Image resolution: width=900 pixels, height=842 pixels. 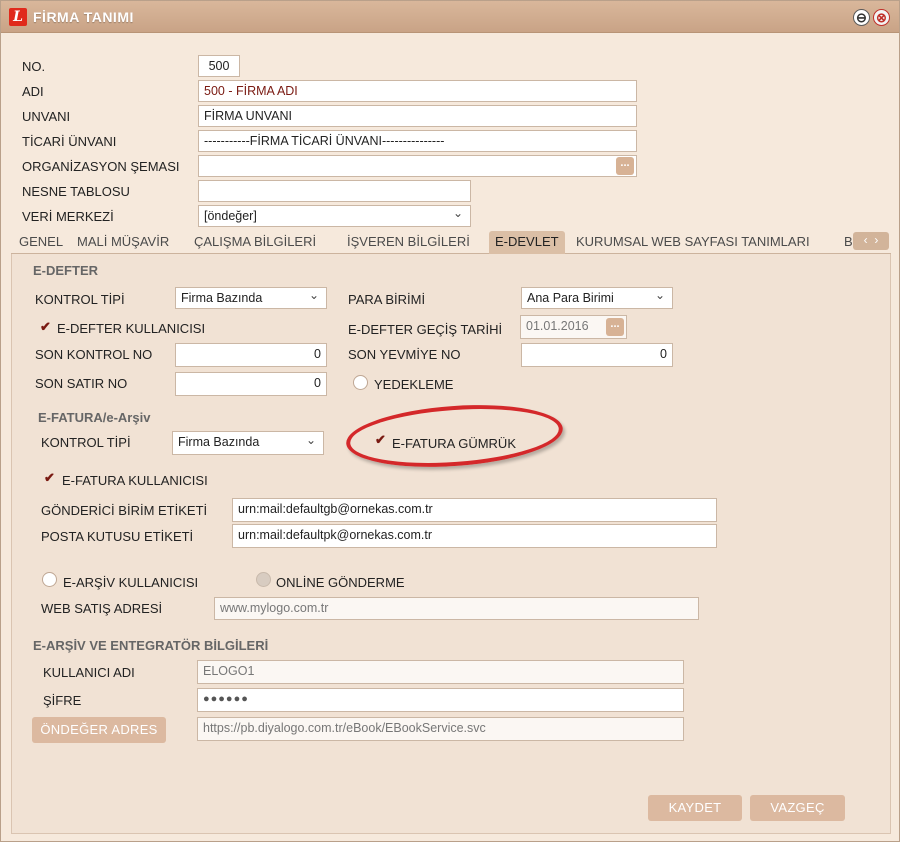 I want to click on son-yevmiye-label: SON YEVMİYE NO, so click(x=404, y=354).